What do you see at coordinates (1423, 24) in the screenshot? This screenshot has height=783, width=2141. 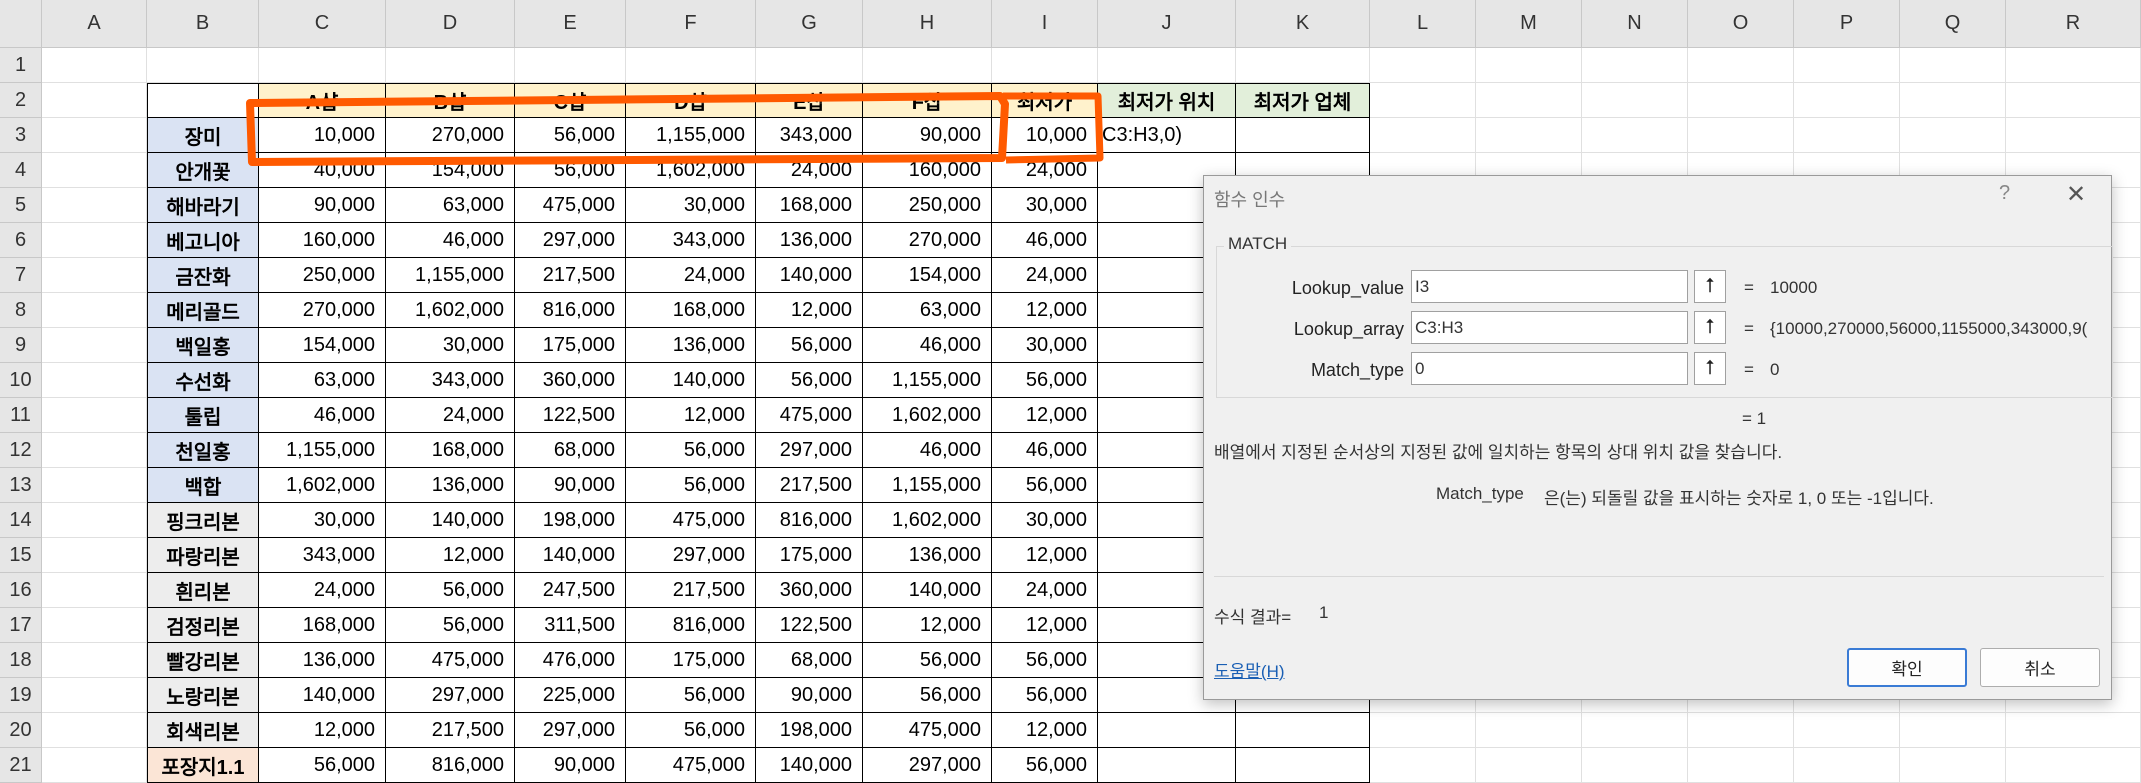 I see `column-header-l: L` at bounding box center [1423, 24].